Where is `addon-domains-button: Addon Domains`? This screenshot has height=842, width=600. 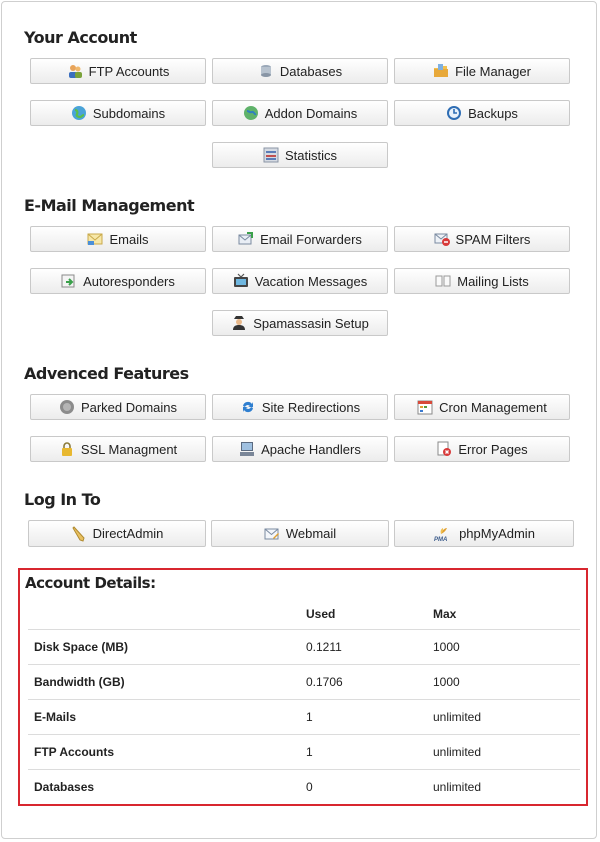
addon-domains-button: Addon Domains is located at coordinates (300, 113).